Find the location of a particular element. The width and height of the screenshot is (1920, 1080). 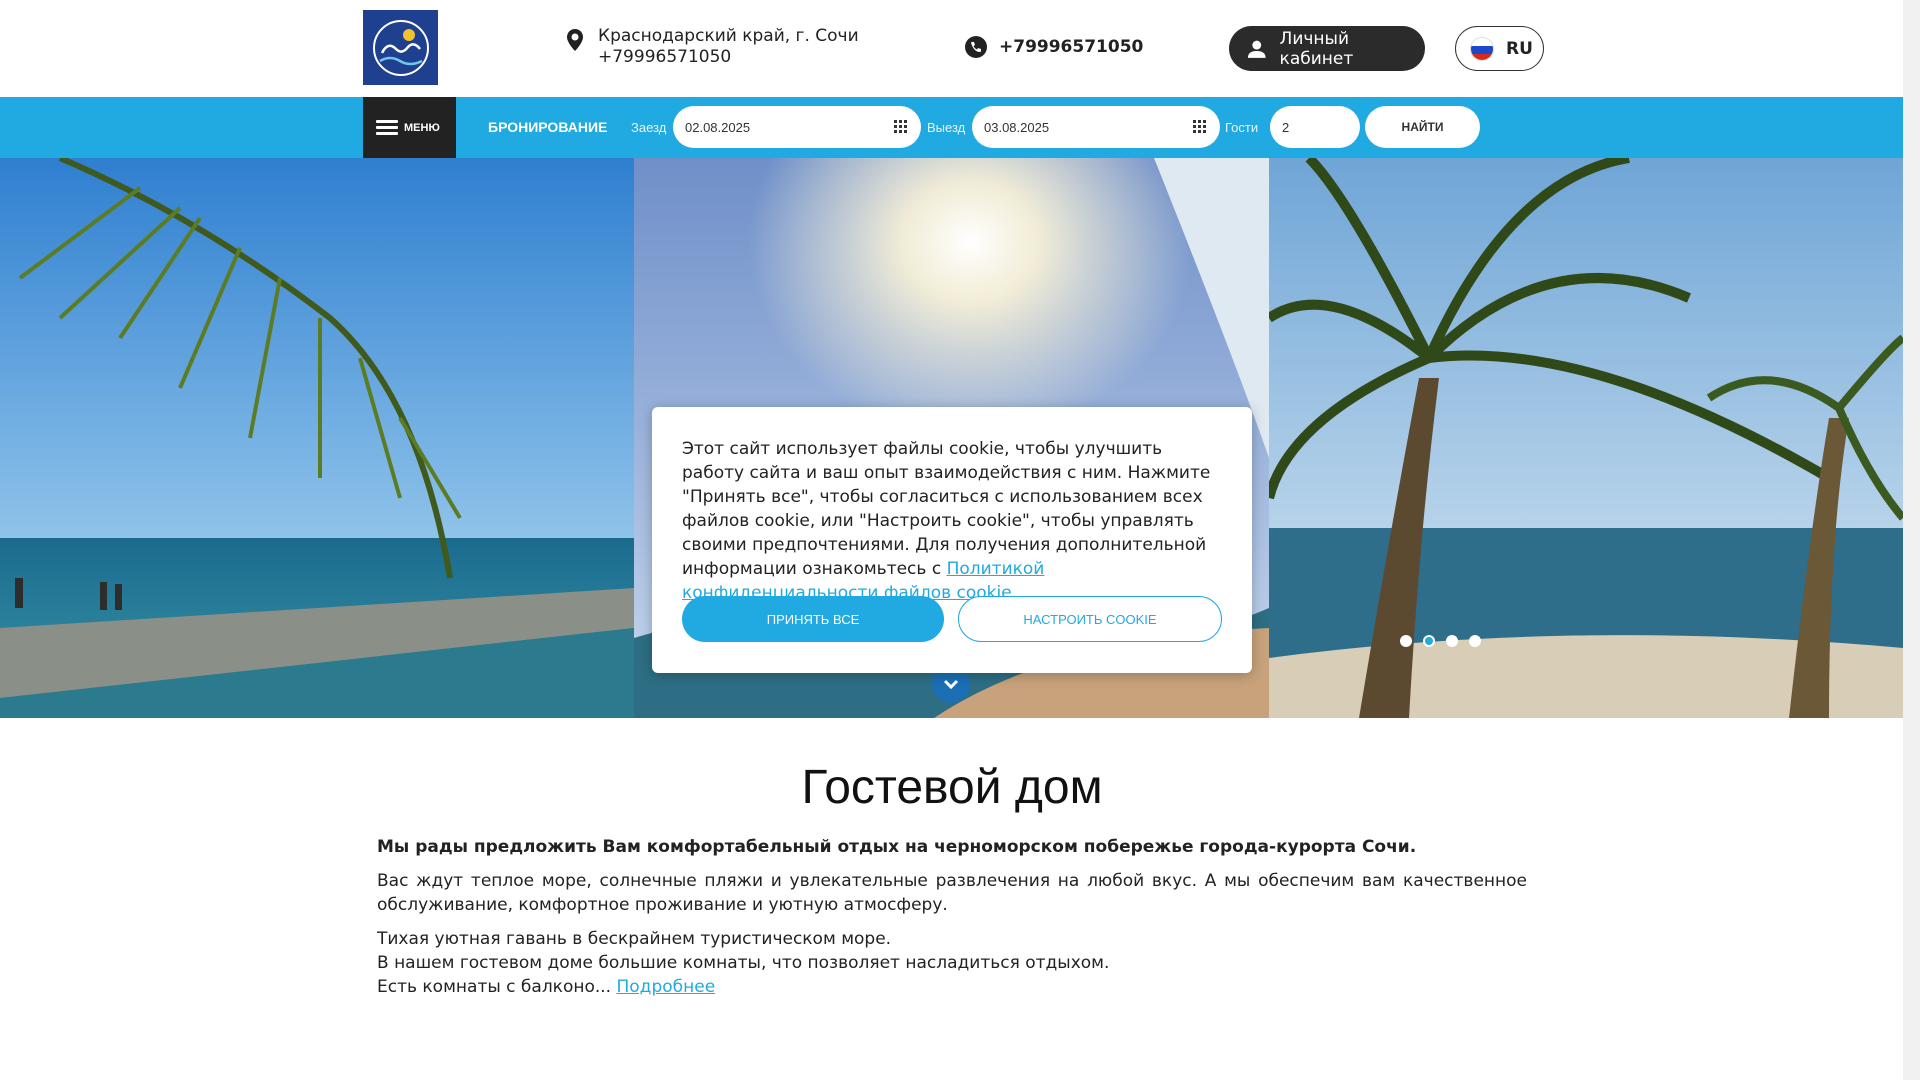

find-button: НАЙТИ is located at coordinates (1422, 127).